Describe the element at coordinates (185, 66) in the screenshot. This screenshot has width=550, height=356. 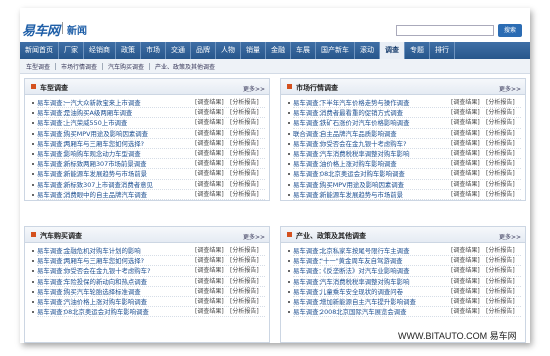
I see `subnav-item: 产业、政策及其他调查` at that location.